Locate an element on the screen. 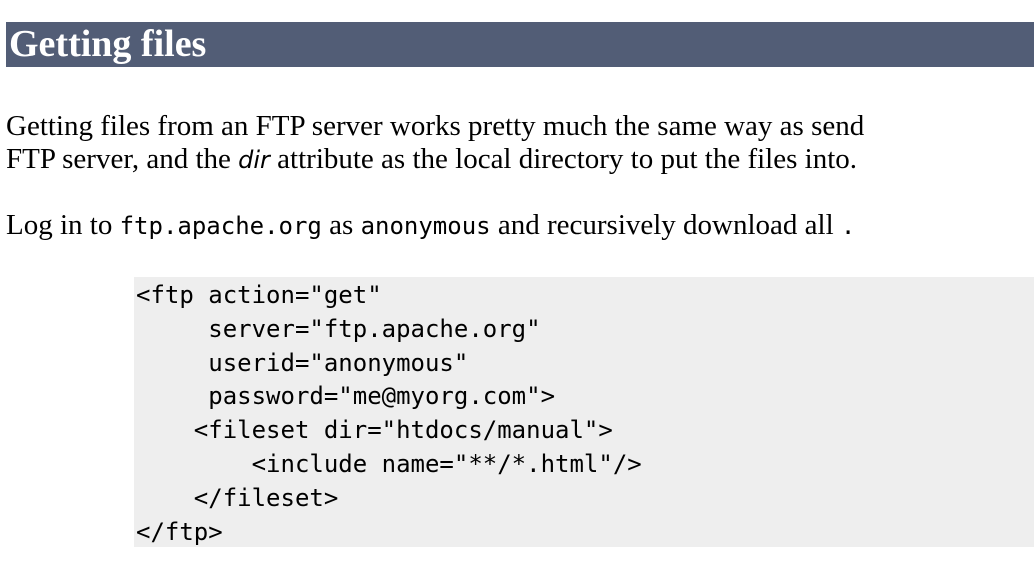  code-line: <ftp action="get" is located at coordinates (259, 295).